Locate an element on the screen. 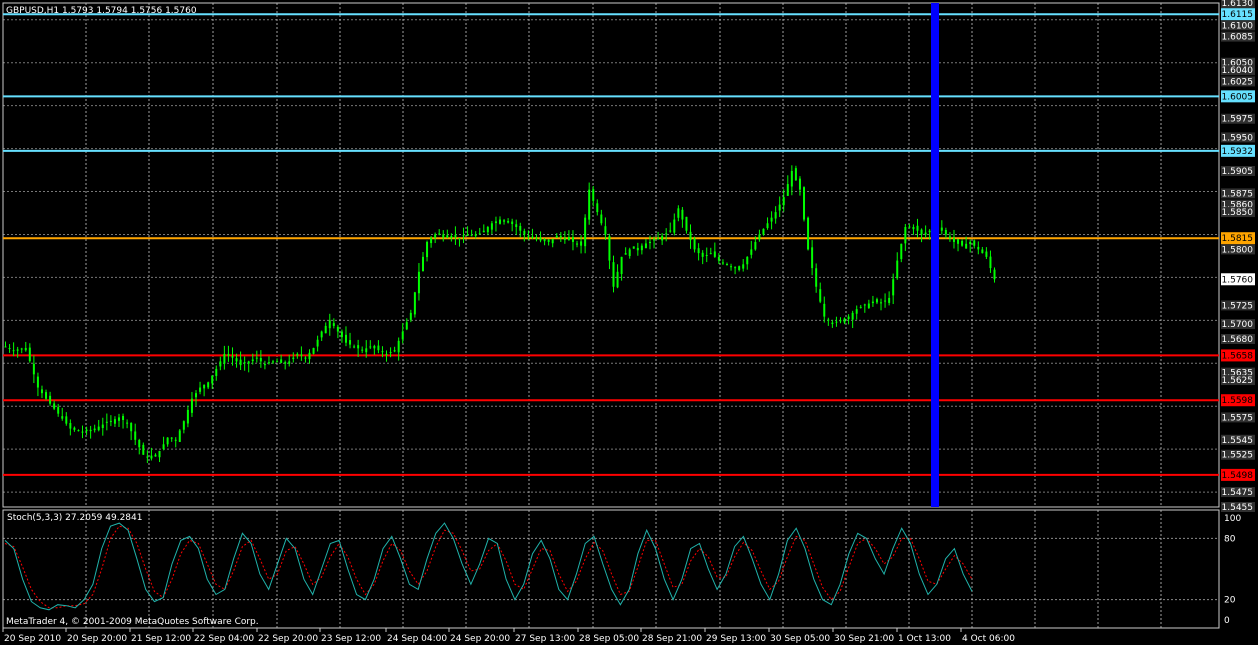 The width and height of the screenshot is (1258, 645). time-label: 29 Sep 13:00 is located at coordinates (736, 639).